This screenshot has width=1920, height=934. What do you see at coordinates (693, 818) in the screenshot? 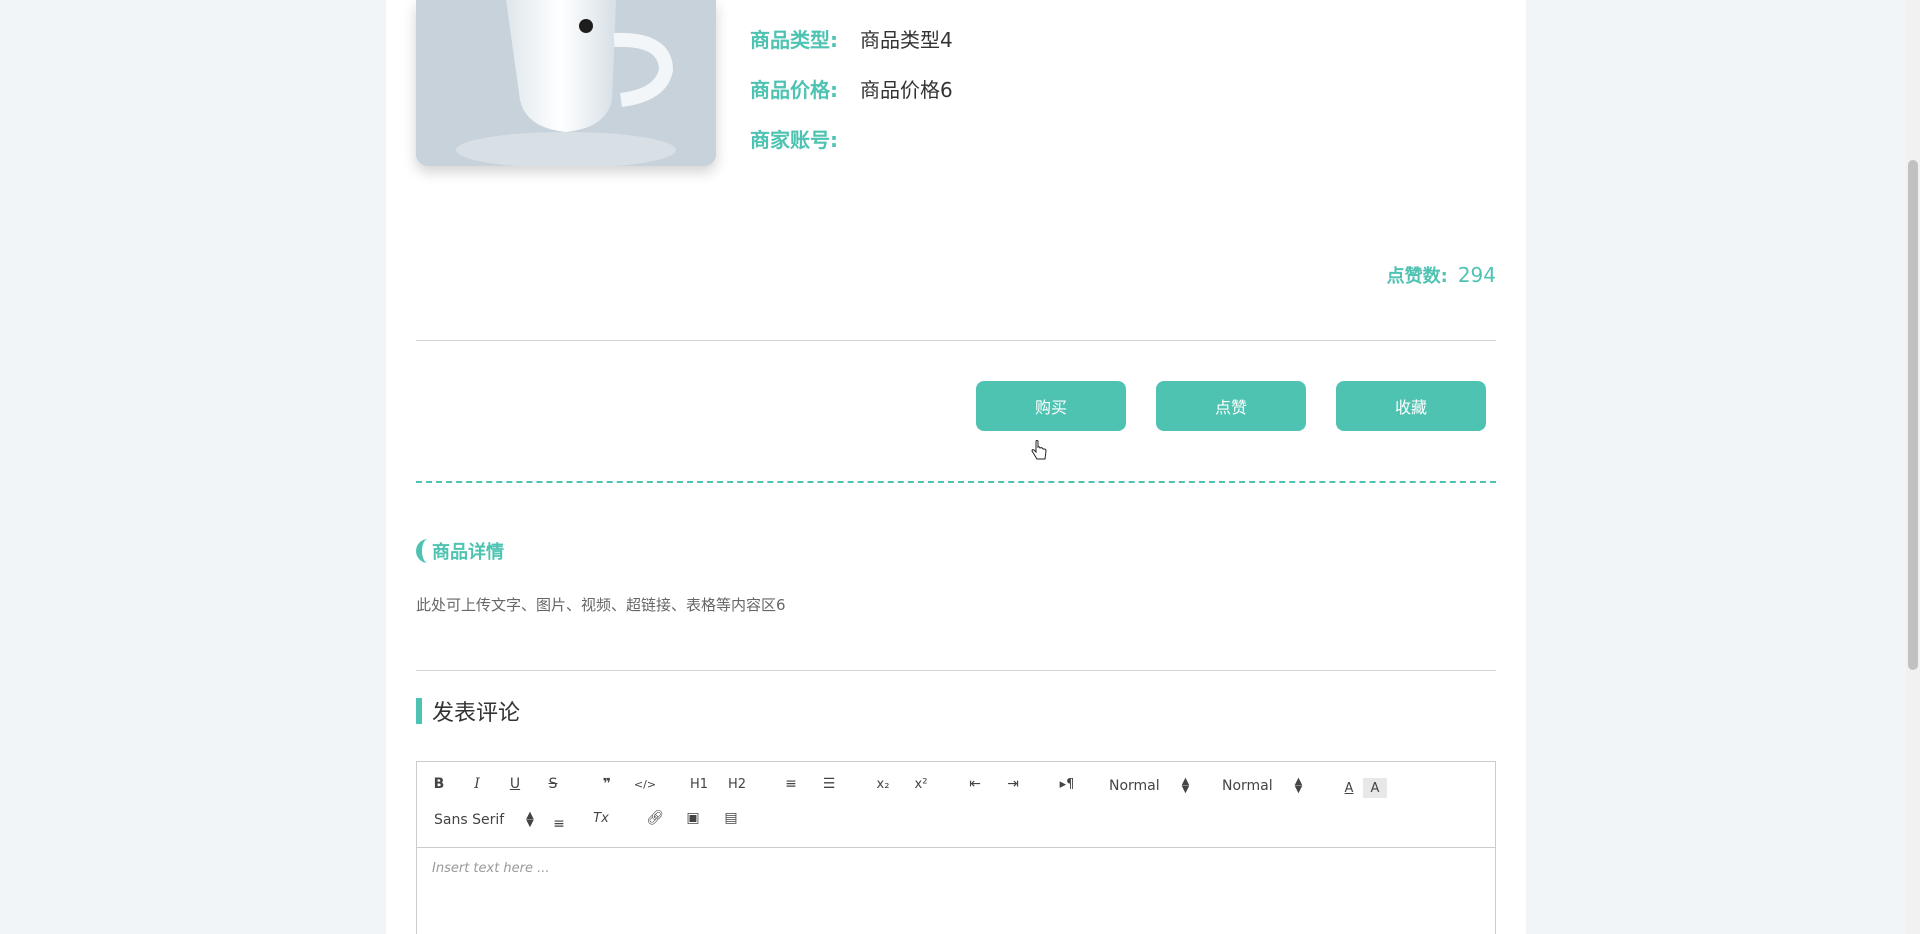
I see `image-icon: ▣` at bounding box center [693, 818].